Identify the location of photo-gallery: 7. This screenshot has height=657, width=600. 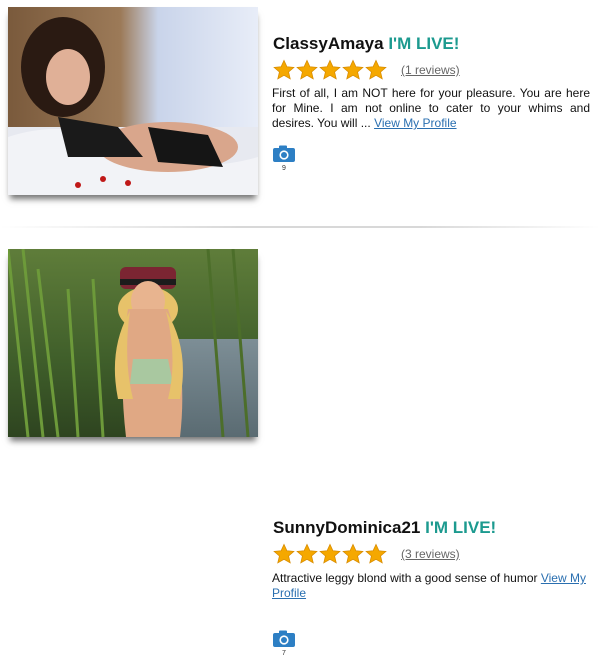
(284, 643).